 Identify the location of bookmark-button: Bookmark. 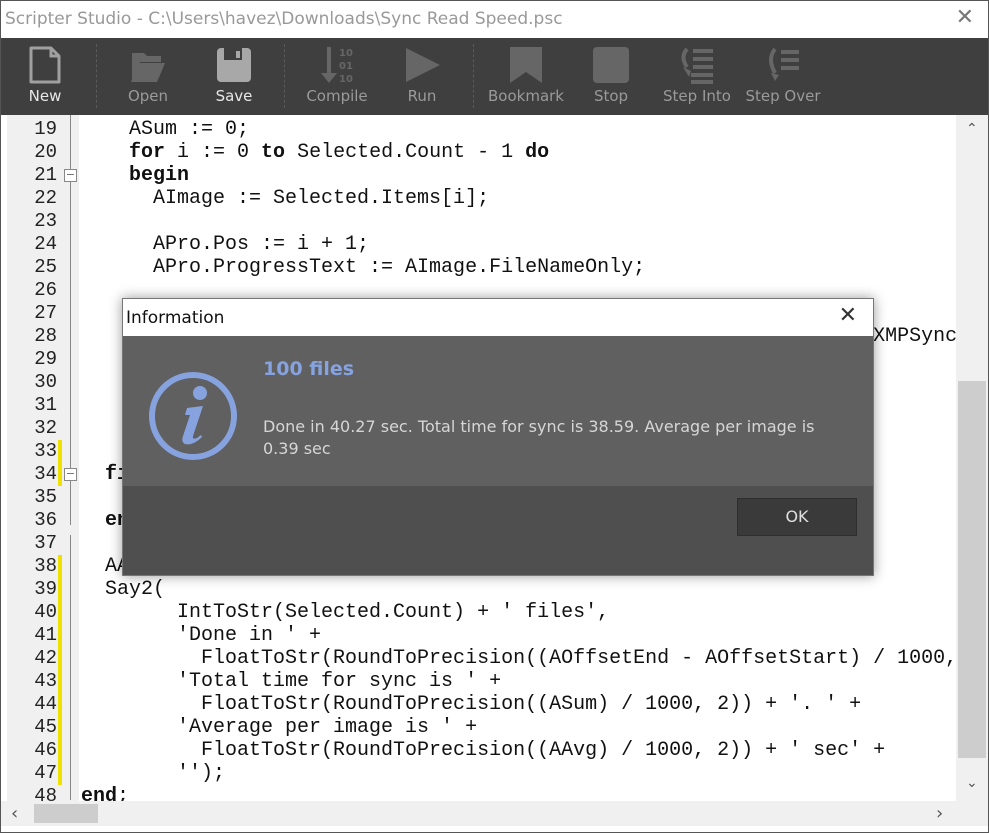
(526, 76).